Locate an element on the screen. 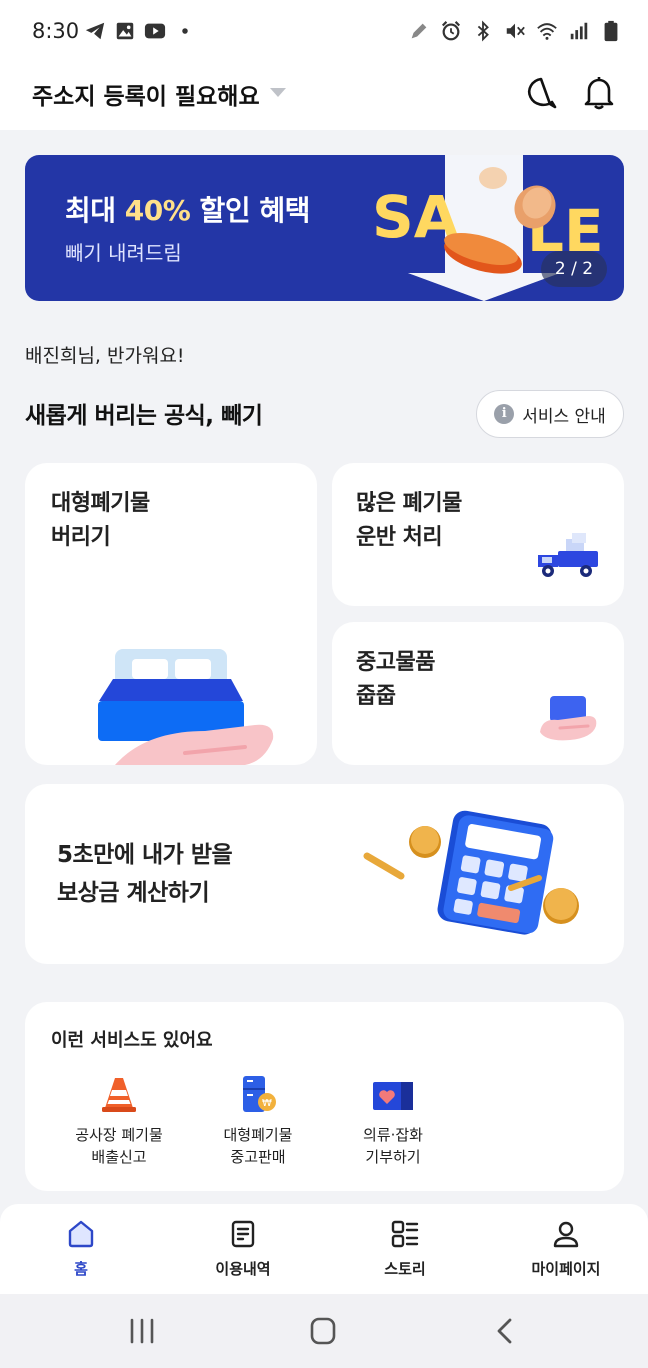 This screenshot has height=1368, width=648. mute-icon is located at coordinates (515, 31).